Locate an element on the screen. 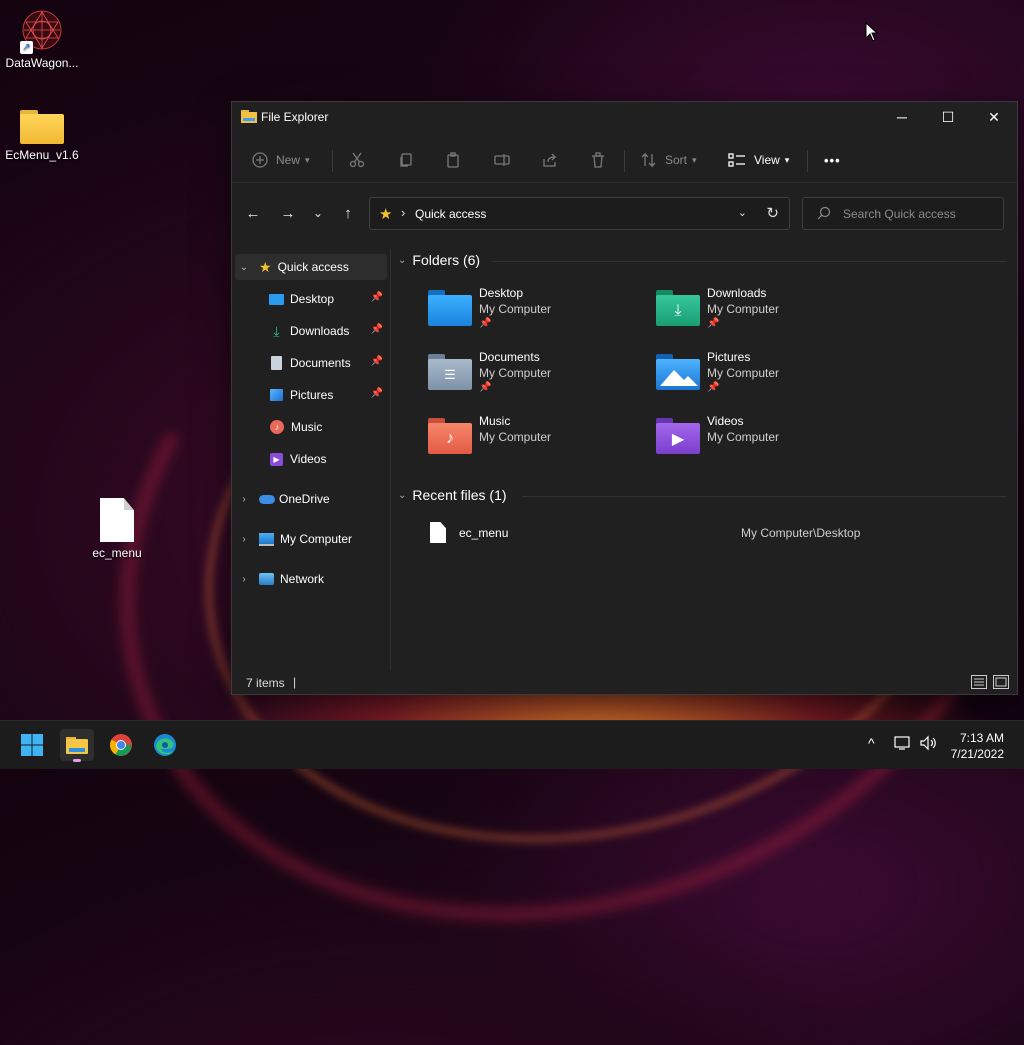 This screenshot has height=1045, width=1024. folder-tile-videos: ▶ Videos My Computer is located at coordinates (766, 442).